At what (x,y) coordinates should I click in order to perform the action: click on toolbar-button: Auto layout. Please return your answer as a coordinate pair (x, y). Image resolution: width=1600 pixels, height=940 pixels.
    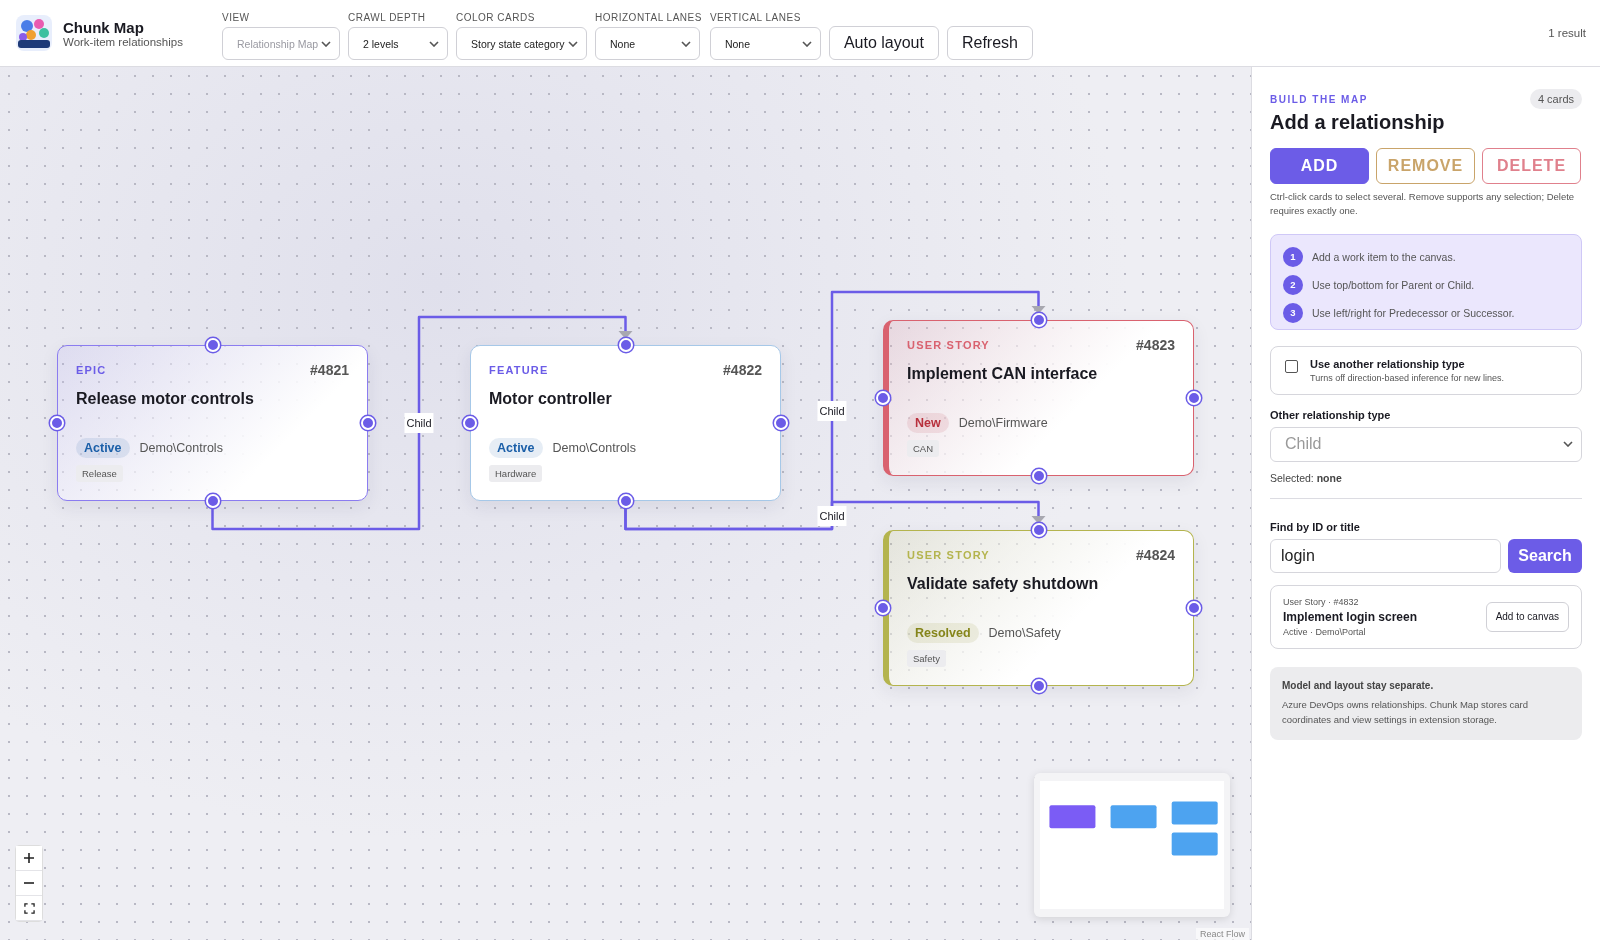
    Looking at the image, I should click on (883, 43).